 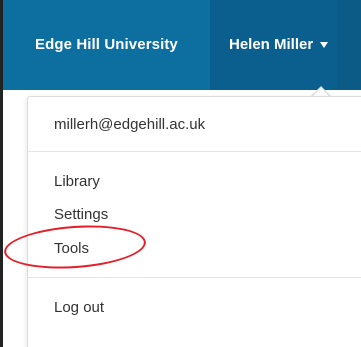 What do you see at coordinates (349, 45) in the screenshot?
I see `navbar-right-shade` at bounding box center [349, 45].